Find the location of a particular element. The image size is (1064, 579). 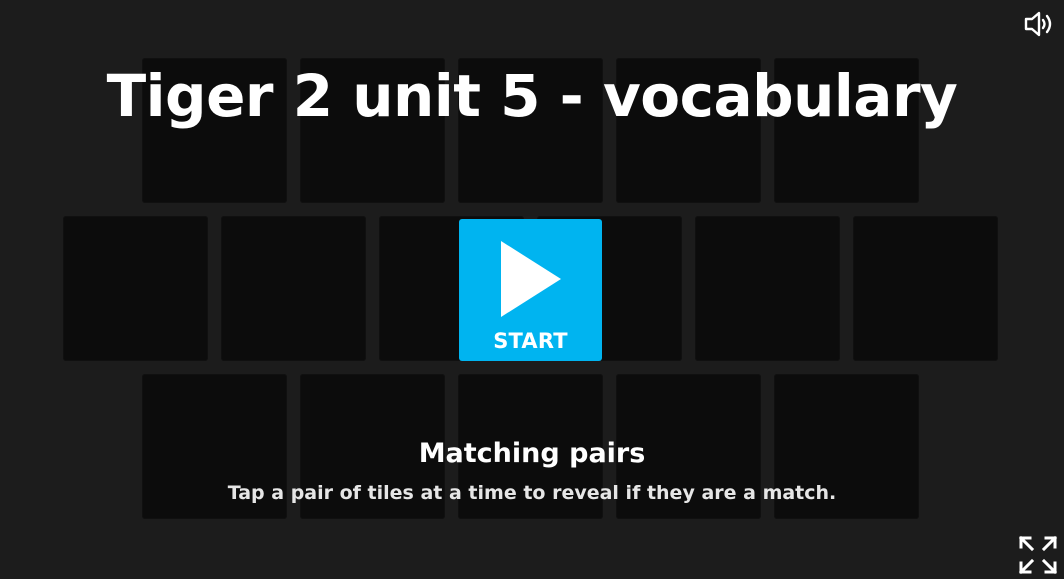

start-button-label: START is located at coordinates (530, 341).